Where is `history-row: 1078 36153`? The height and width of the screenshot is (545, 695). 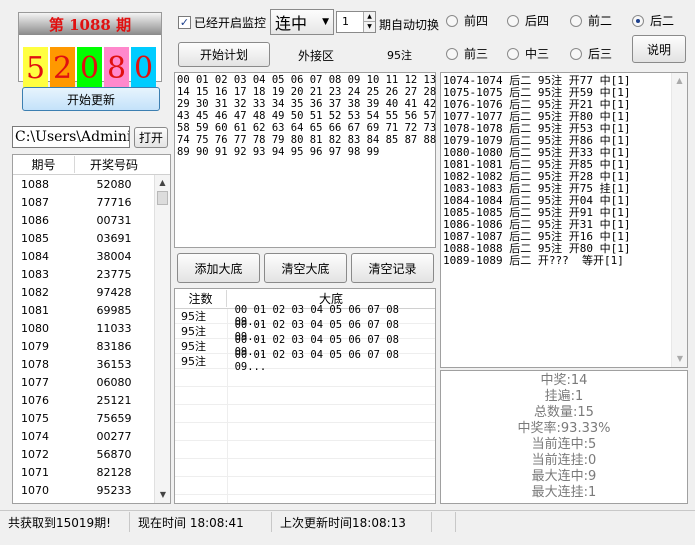 history-row: 1078 36153 is located at coordinates (91, 364).